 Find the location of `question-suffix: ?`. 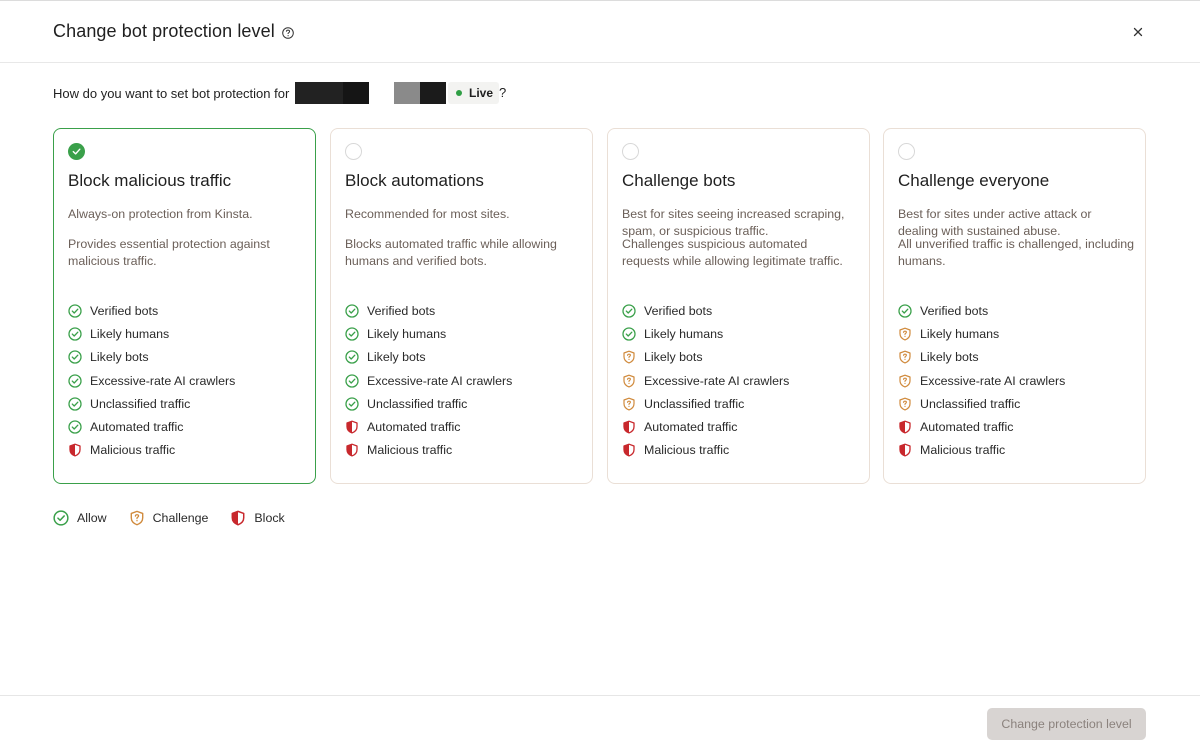

question-suffix: ? is located at coordinates (503, 92).